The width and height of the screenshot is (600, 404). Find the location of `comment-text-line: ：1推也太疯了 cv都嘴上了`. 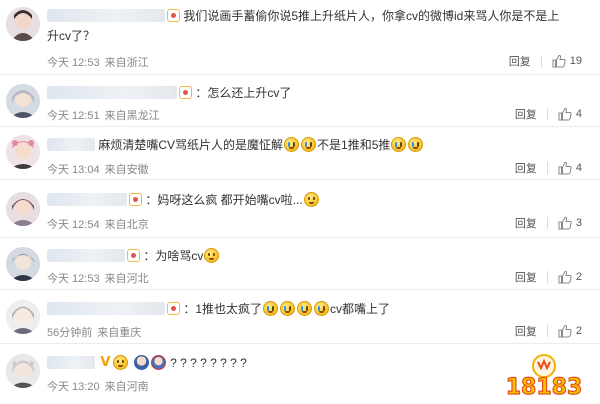

comment-text-line: ：1推也太疯了 cv都嘴上了 is located at coordinates (317, 308).